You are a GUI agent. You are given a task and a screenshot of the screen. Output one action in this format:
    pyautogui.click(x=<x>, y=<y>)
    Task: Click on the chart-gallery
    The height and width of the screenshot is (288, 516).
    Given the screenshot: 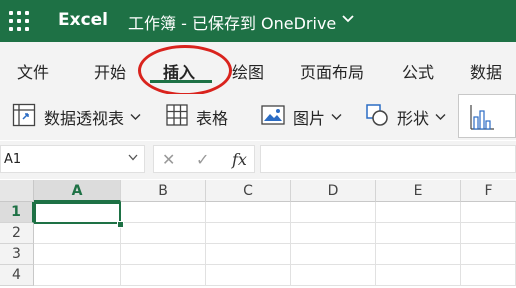 What is the action you would take?
    pyautogui.click(x=487, y=116)
    